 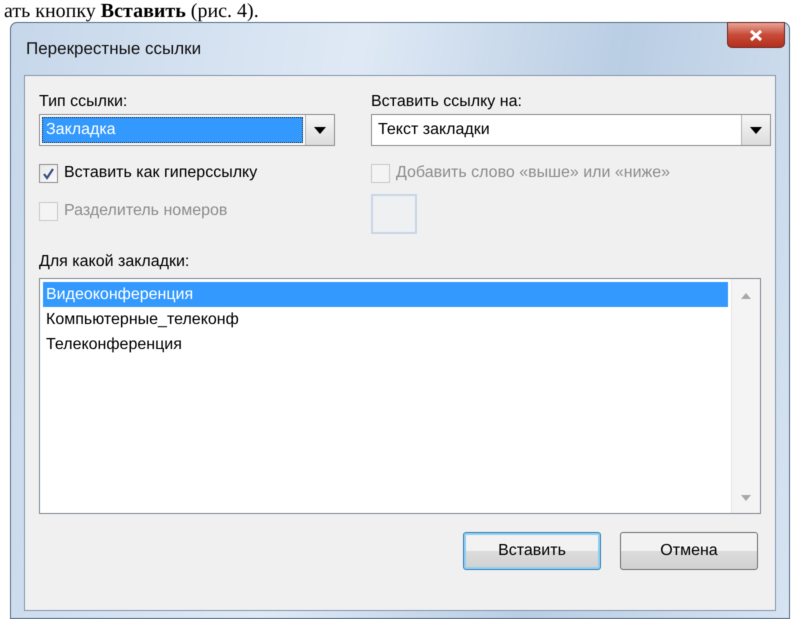 What do you see at coordinates (746, 296) in the screenshot?
I see `scroll-up-icon` at bounding box center [746, 296].